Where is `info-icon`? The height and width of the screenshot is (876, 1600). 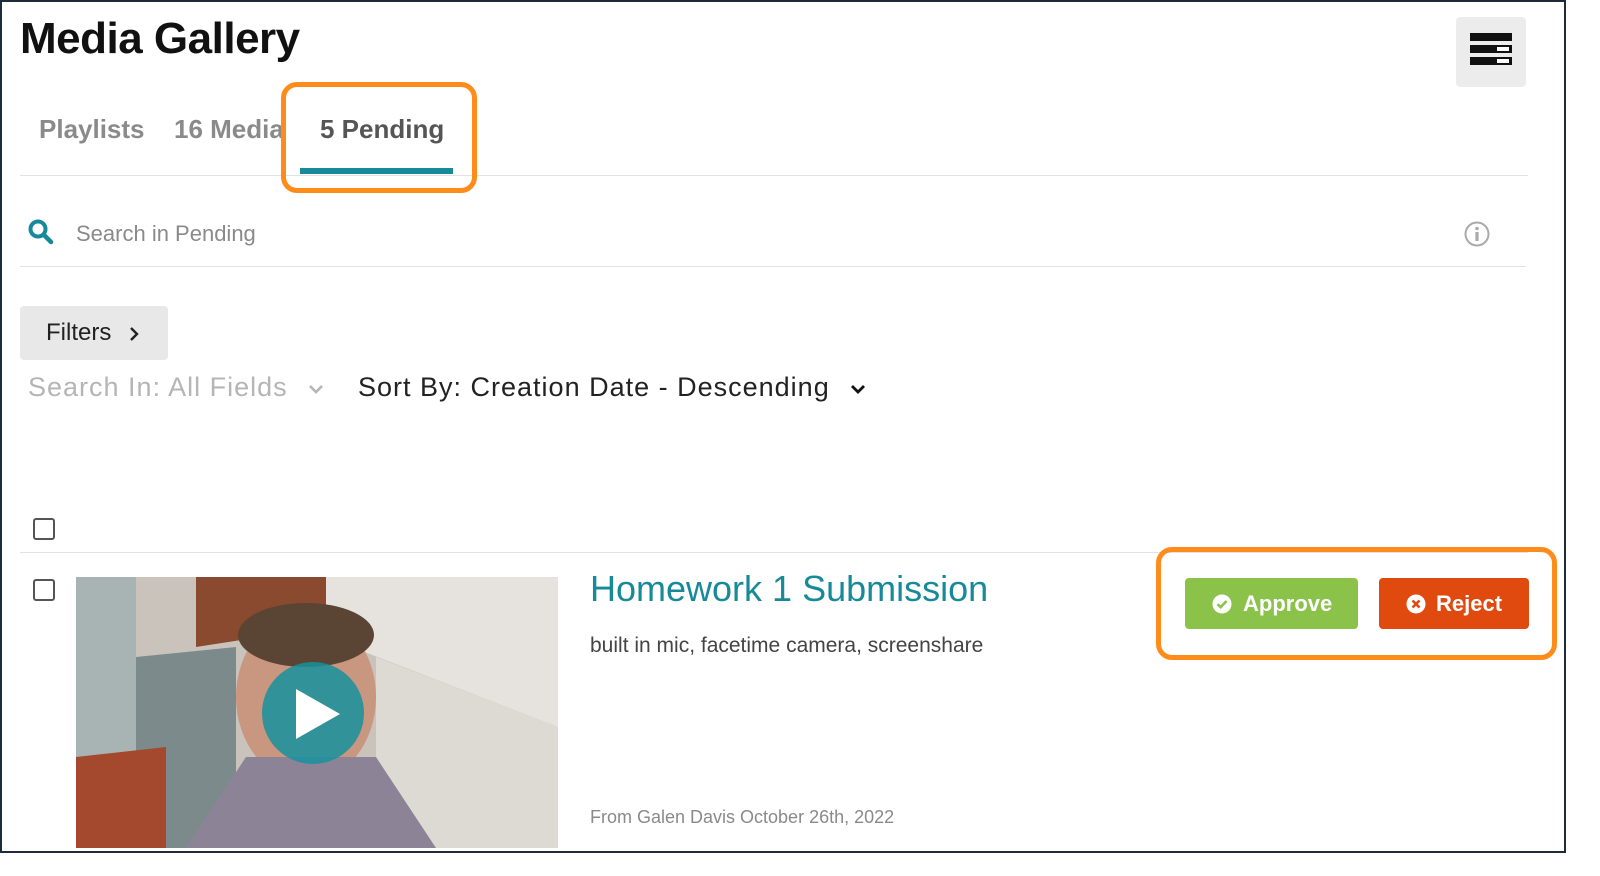 info-icon is located at coordinates (1477, 234).